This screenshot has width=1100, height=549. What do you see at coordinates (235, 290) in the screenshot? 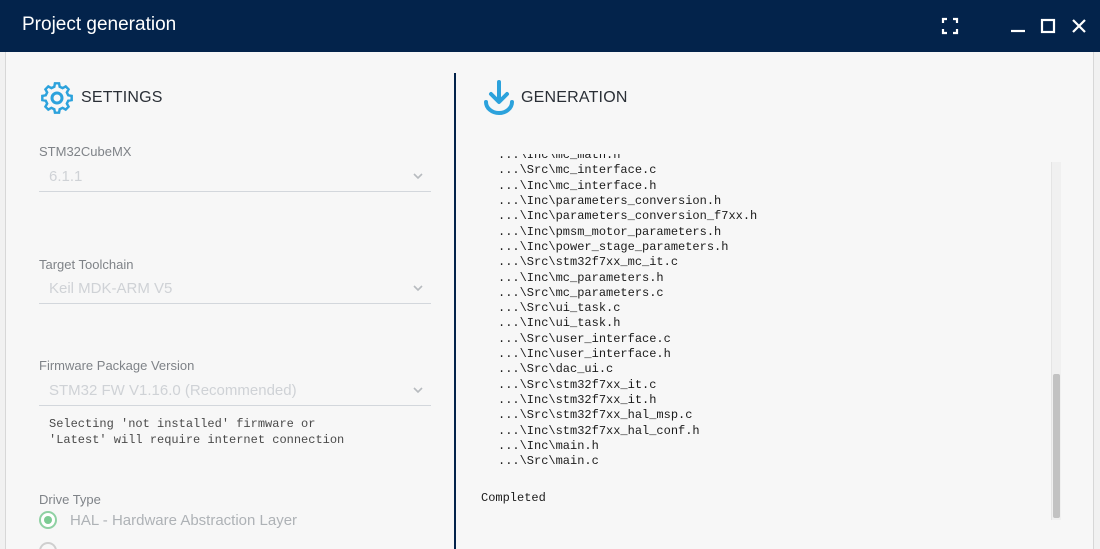
I see `toolchain-select: Keil MDK-ARM V5` at bounding box center [235, 290].